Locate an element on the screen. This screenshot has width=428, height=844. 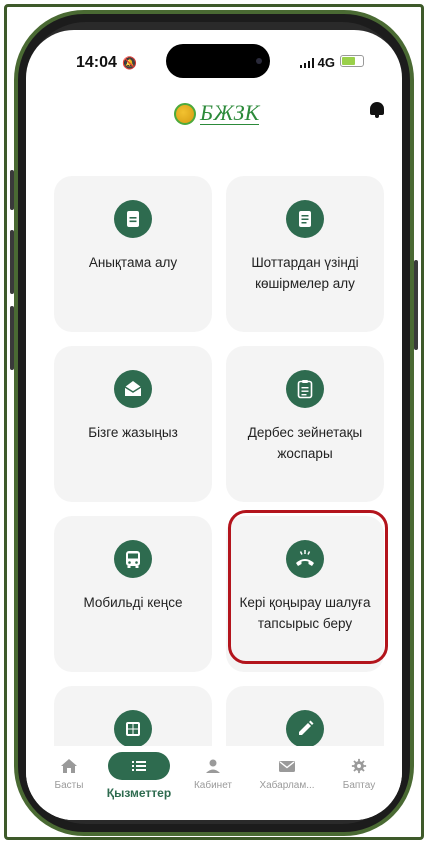
status-time: 14:04 is located at coordinates (96, 62).